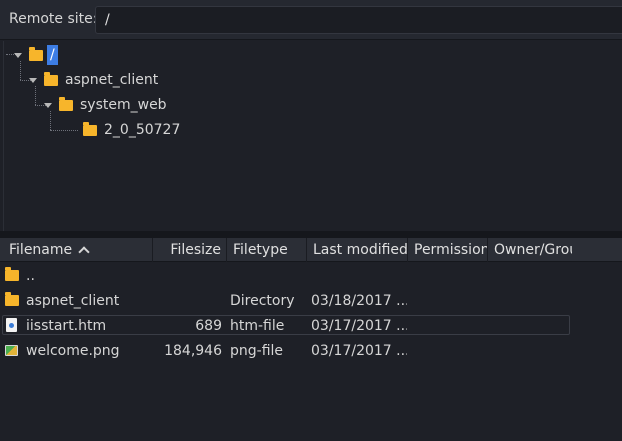 The image size is (622, 441). Describe the element at coordinates (73, 301) in the screenshot. I see `file-name: aspnet_client` at that location.